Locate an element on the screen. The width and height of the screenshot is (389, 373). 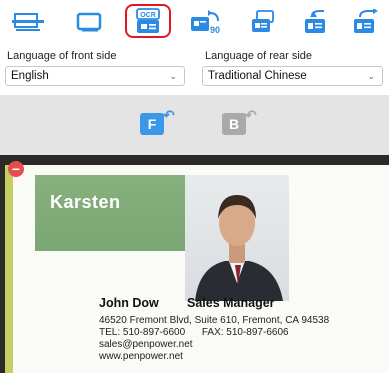
scan-icon is located at coordinates (28, 22).